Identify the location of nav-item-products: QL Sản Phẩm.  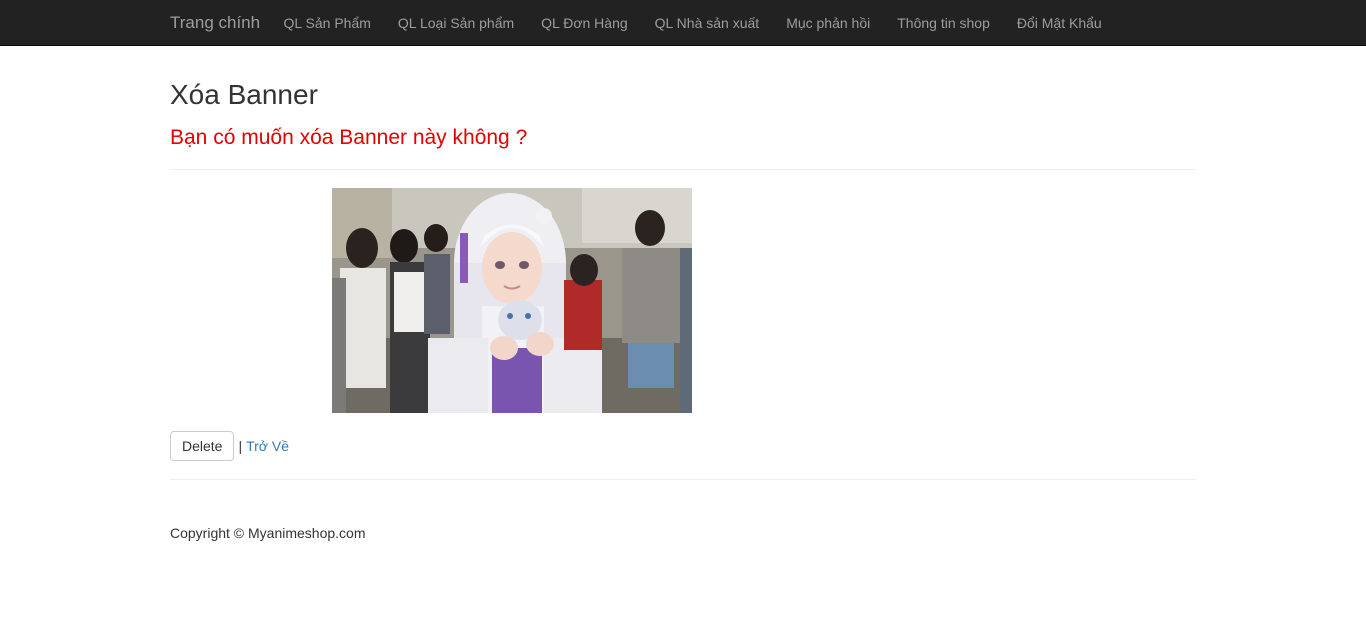
(327, 23).